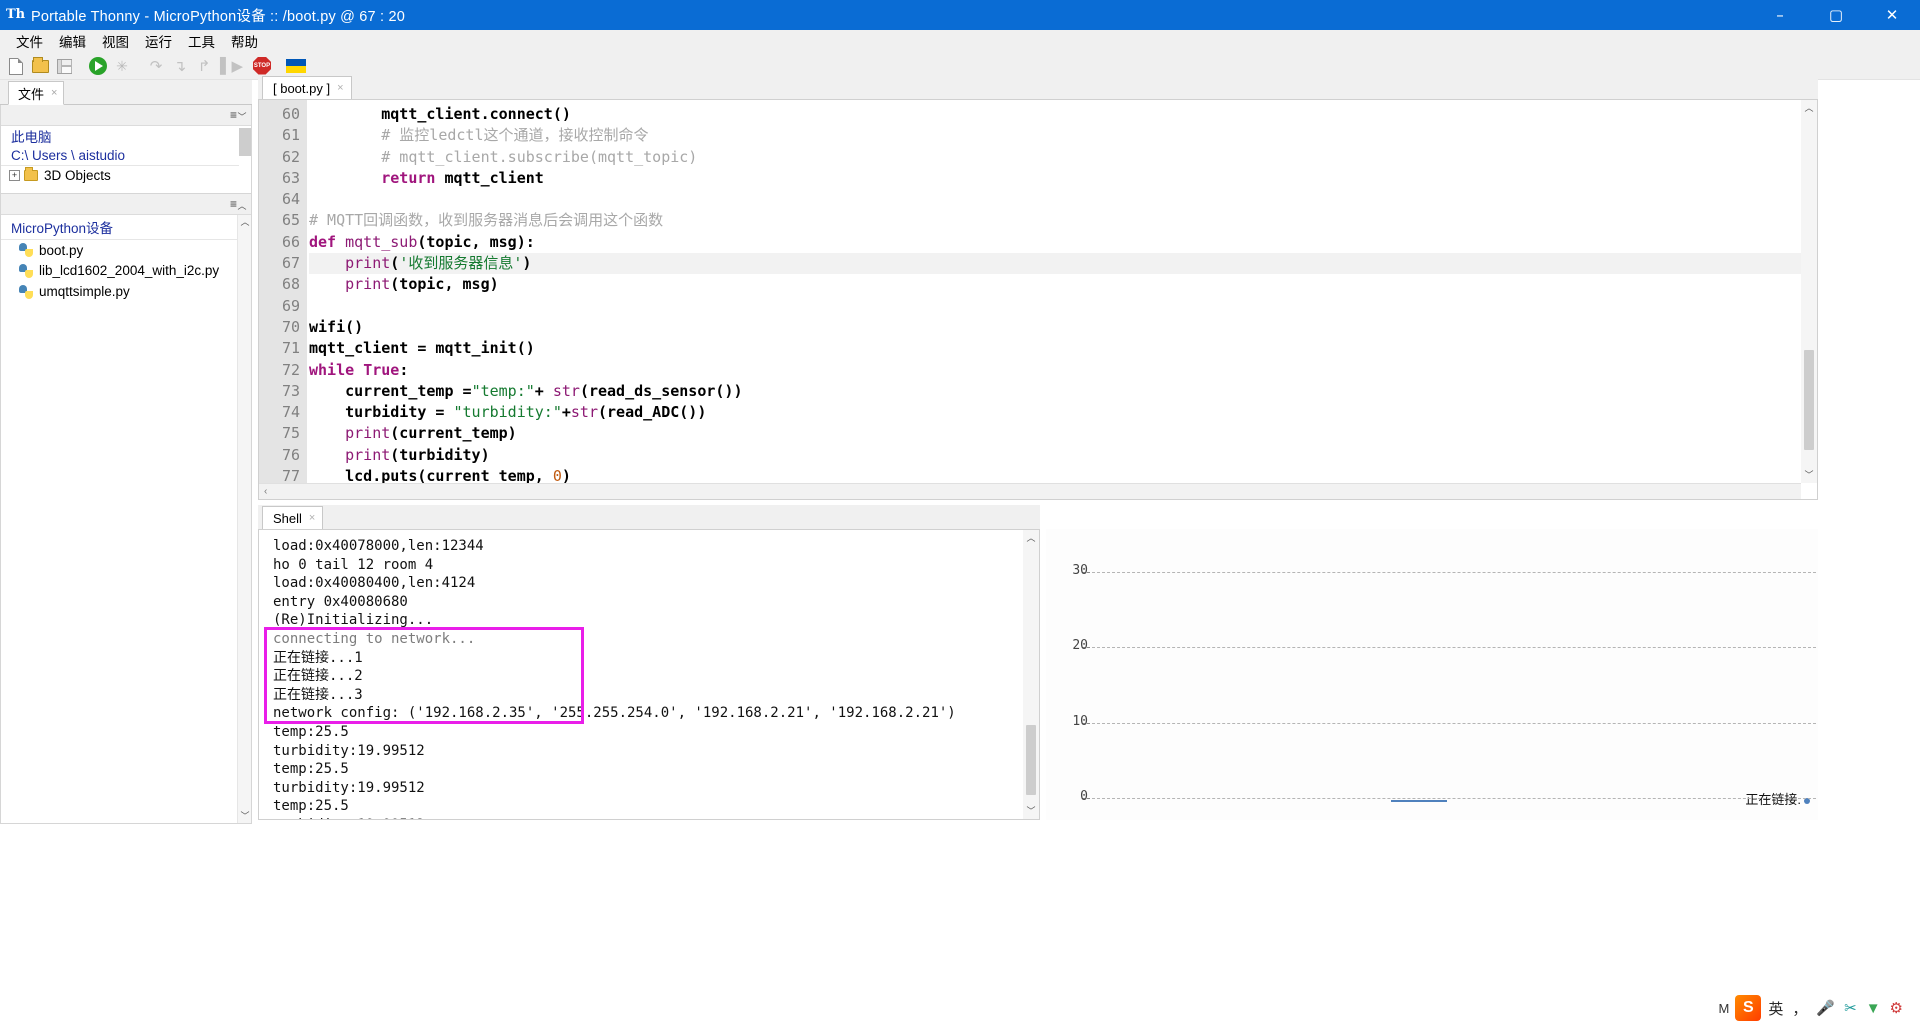 The height and width of the screenshot is (1030, 1920). What do you see at coordinates (126, 249) in the screenshot?
I see `device-file-boot: boot.py` at bounding box center [126, 249].